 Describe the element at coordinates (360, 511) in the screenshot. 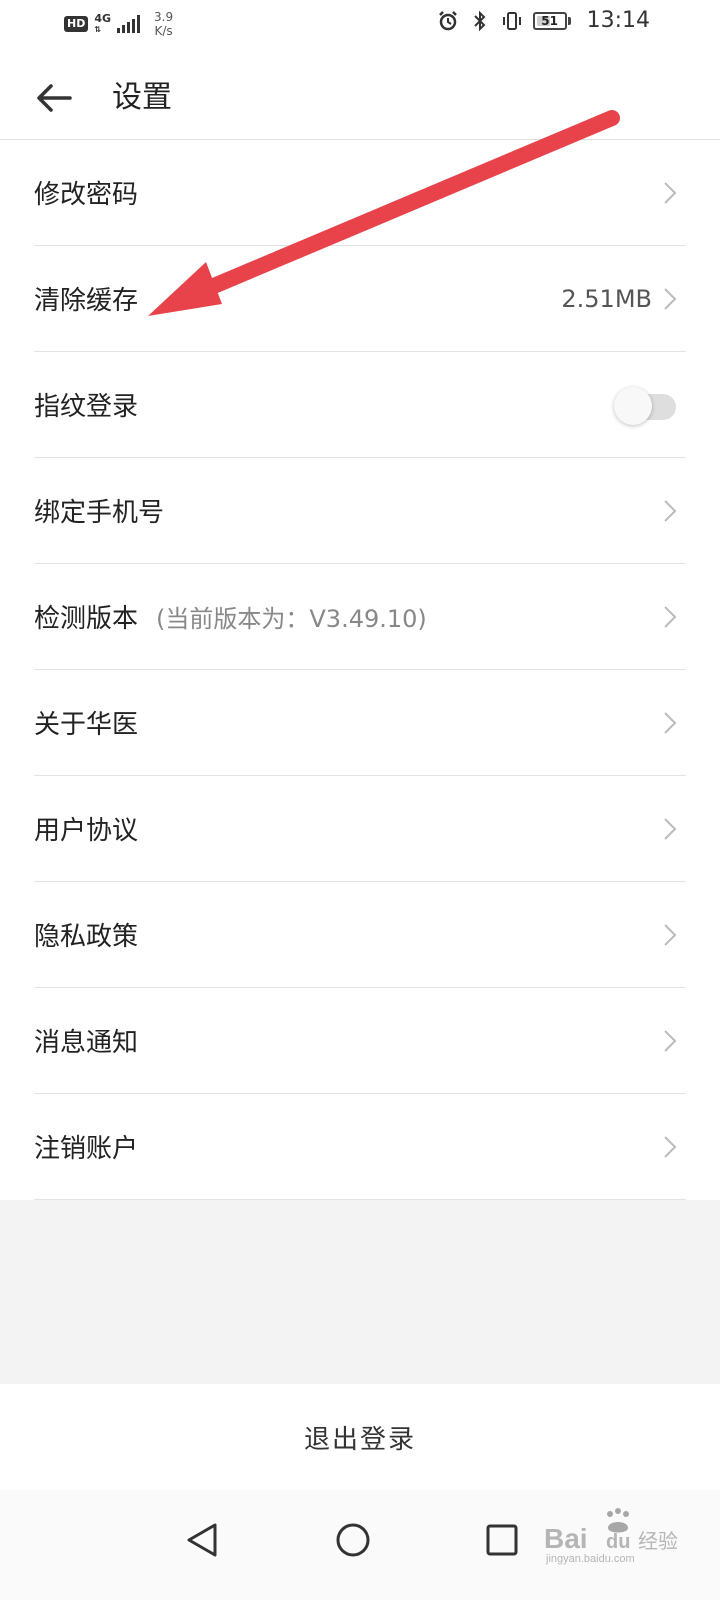

I see `settings-item-bind-phone: 绑定手机号` at that location.